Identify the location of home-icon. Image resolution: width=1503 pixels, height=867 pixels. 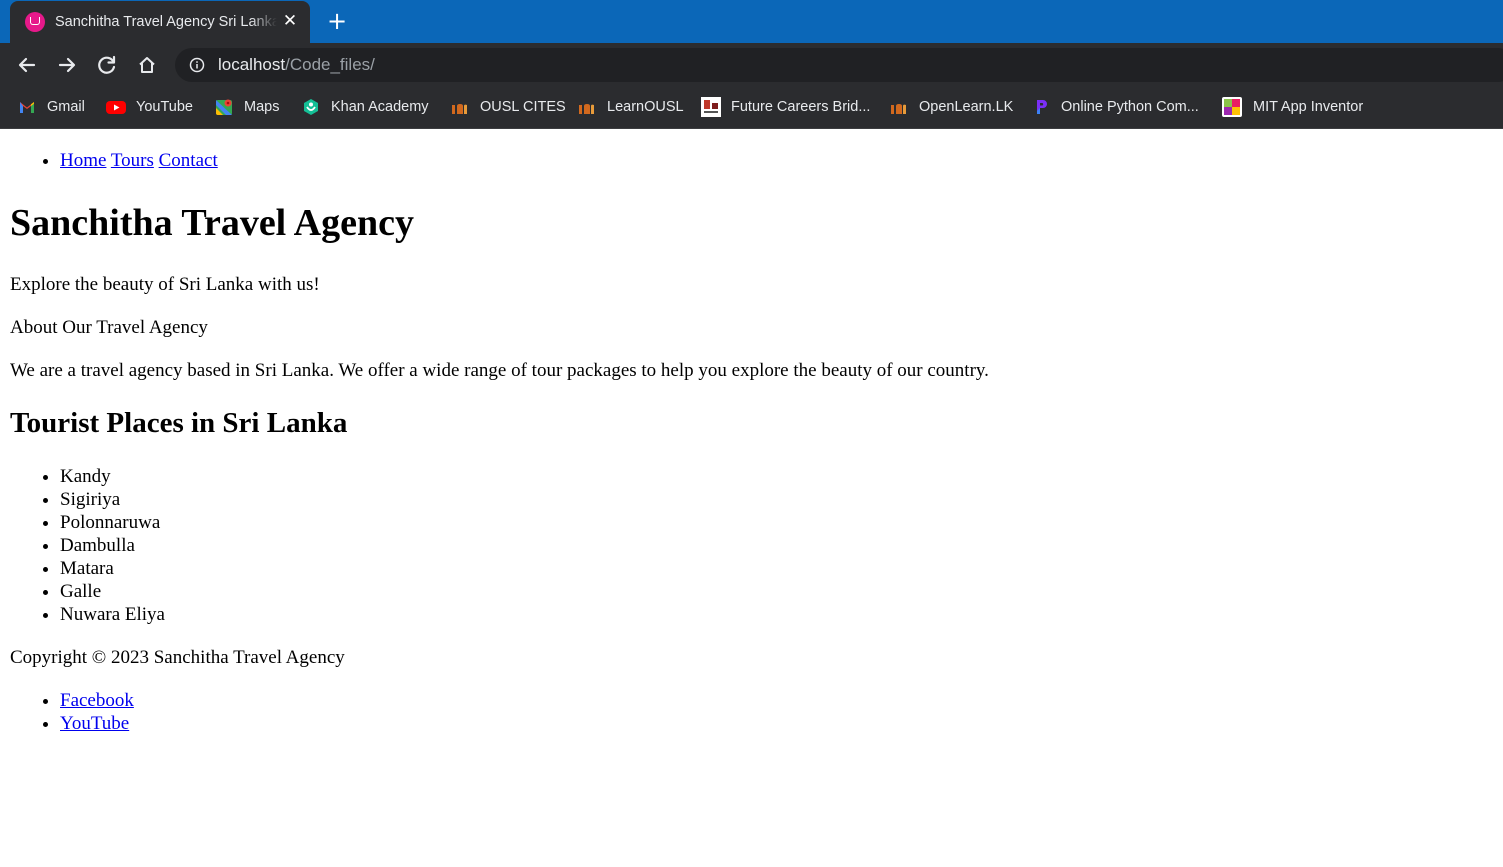
(147, 65).